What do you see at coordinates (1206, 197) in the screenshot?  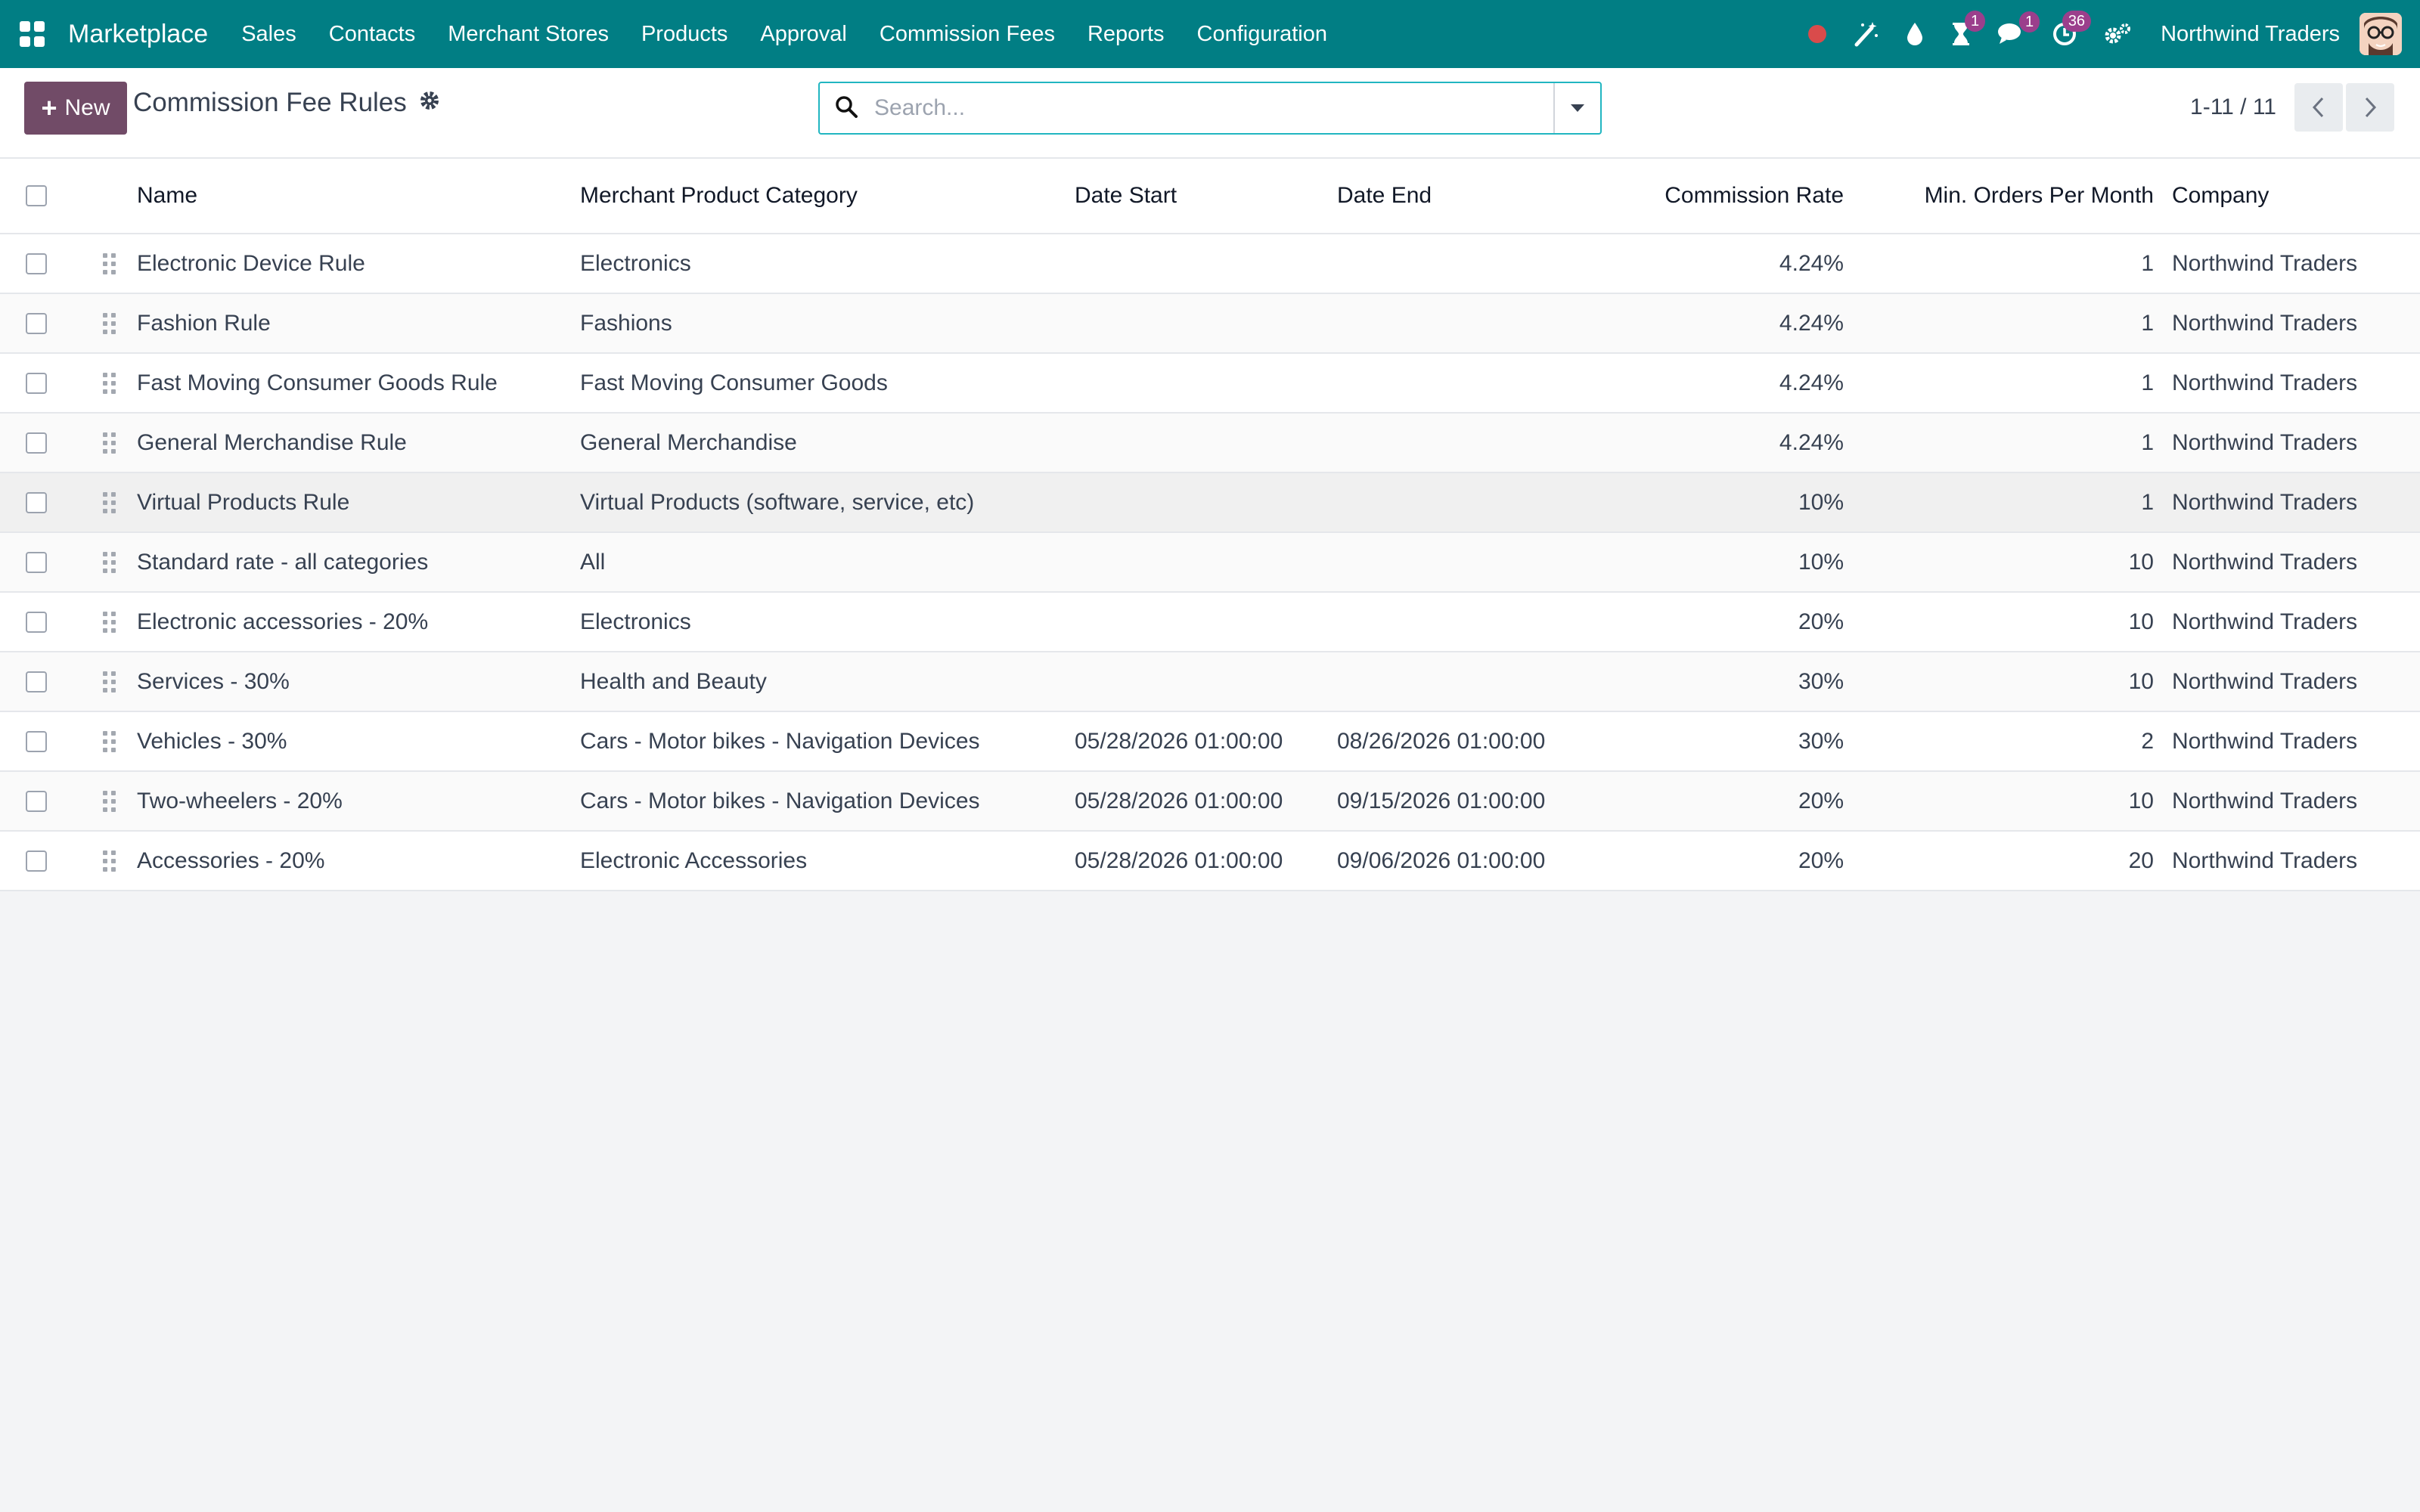 I see `column-header-date-start: Date Start` at bounding box center [1206, 197].